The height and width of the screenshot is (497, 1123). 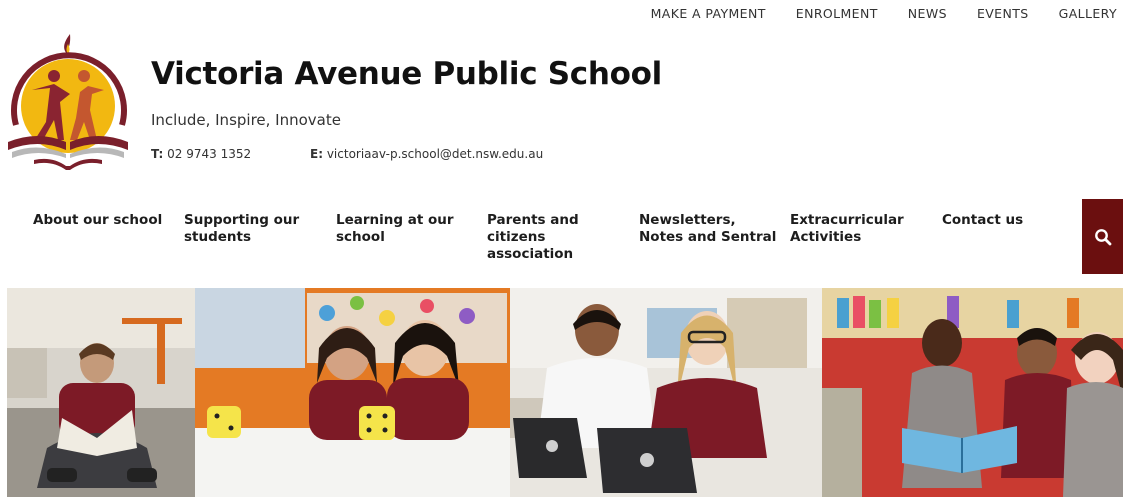 I want to click on two-girls-with-dice-photo, so click(x=352, y=392).